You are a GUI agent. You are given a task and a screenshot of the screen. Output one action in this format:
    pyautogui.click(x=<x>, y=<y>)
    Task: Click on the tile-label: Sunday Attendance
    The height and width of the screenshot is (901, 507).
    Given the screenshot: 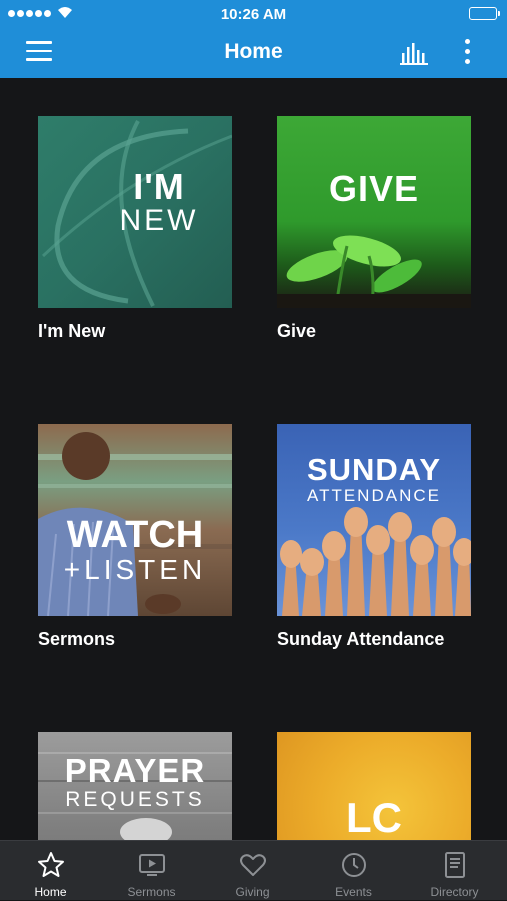 What is the action you would take?
    pyautogui.click(x=361, y=639)
    